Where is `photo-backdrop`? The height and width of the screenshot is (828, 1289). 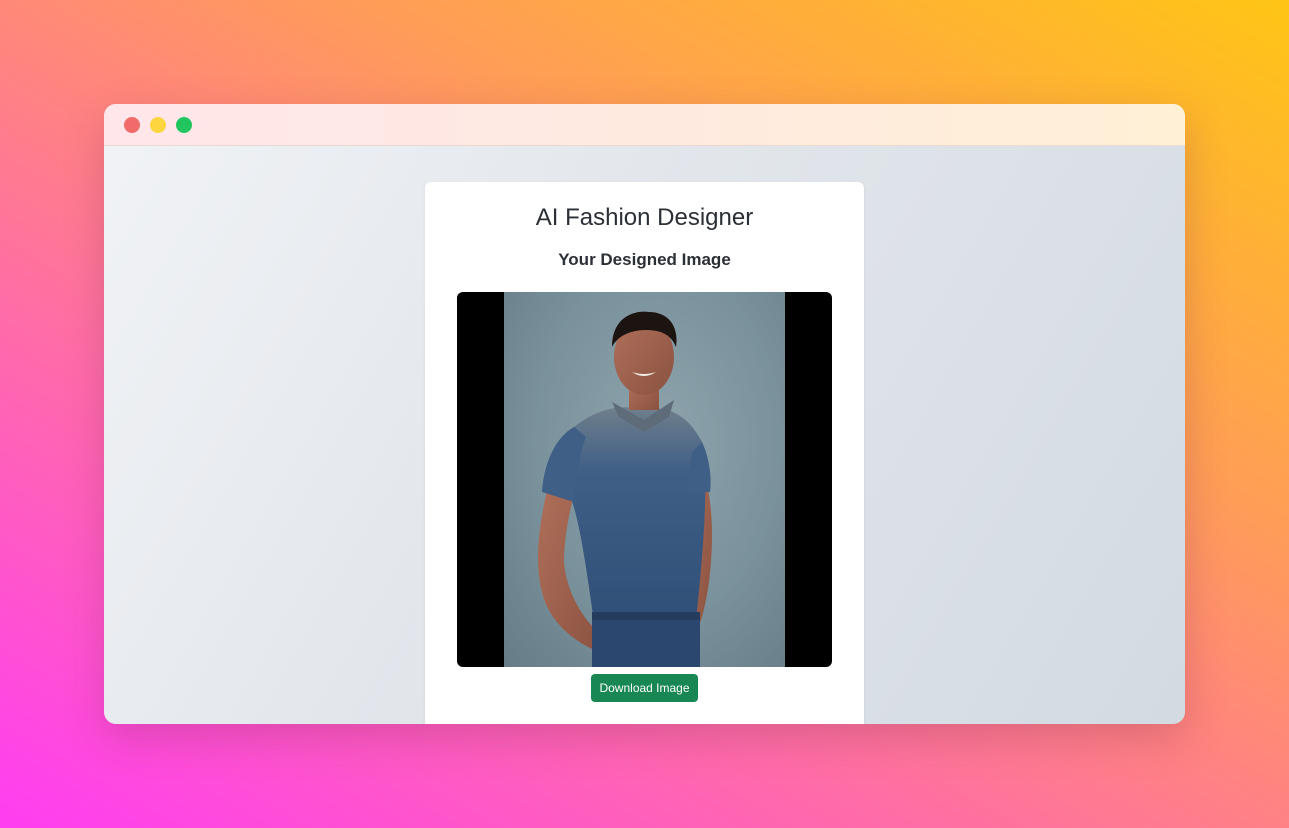 photo-backdrop is located at coordinates (644, 479).